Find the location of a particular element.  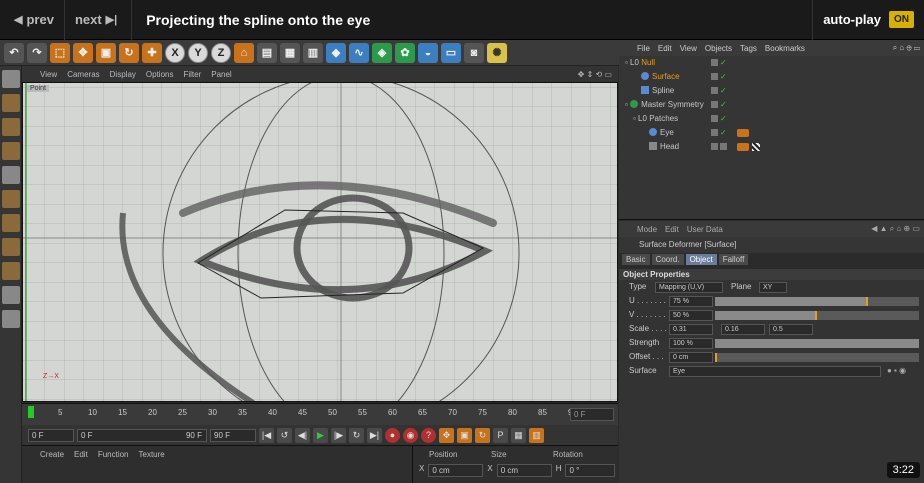

link-target-icon: ● ▪ ◉ is located at coordinates (896, 371).